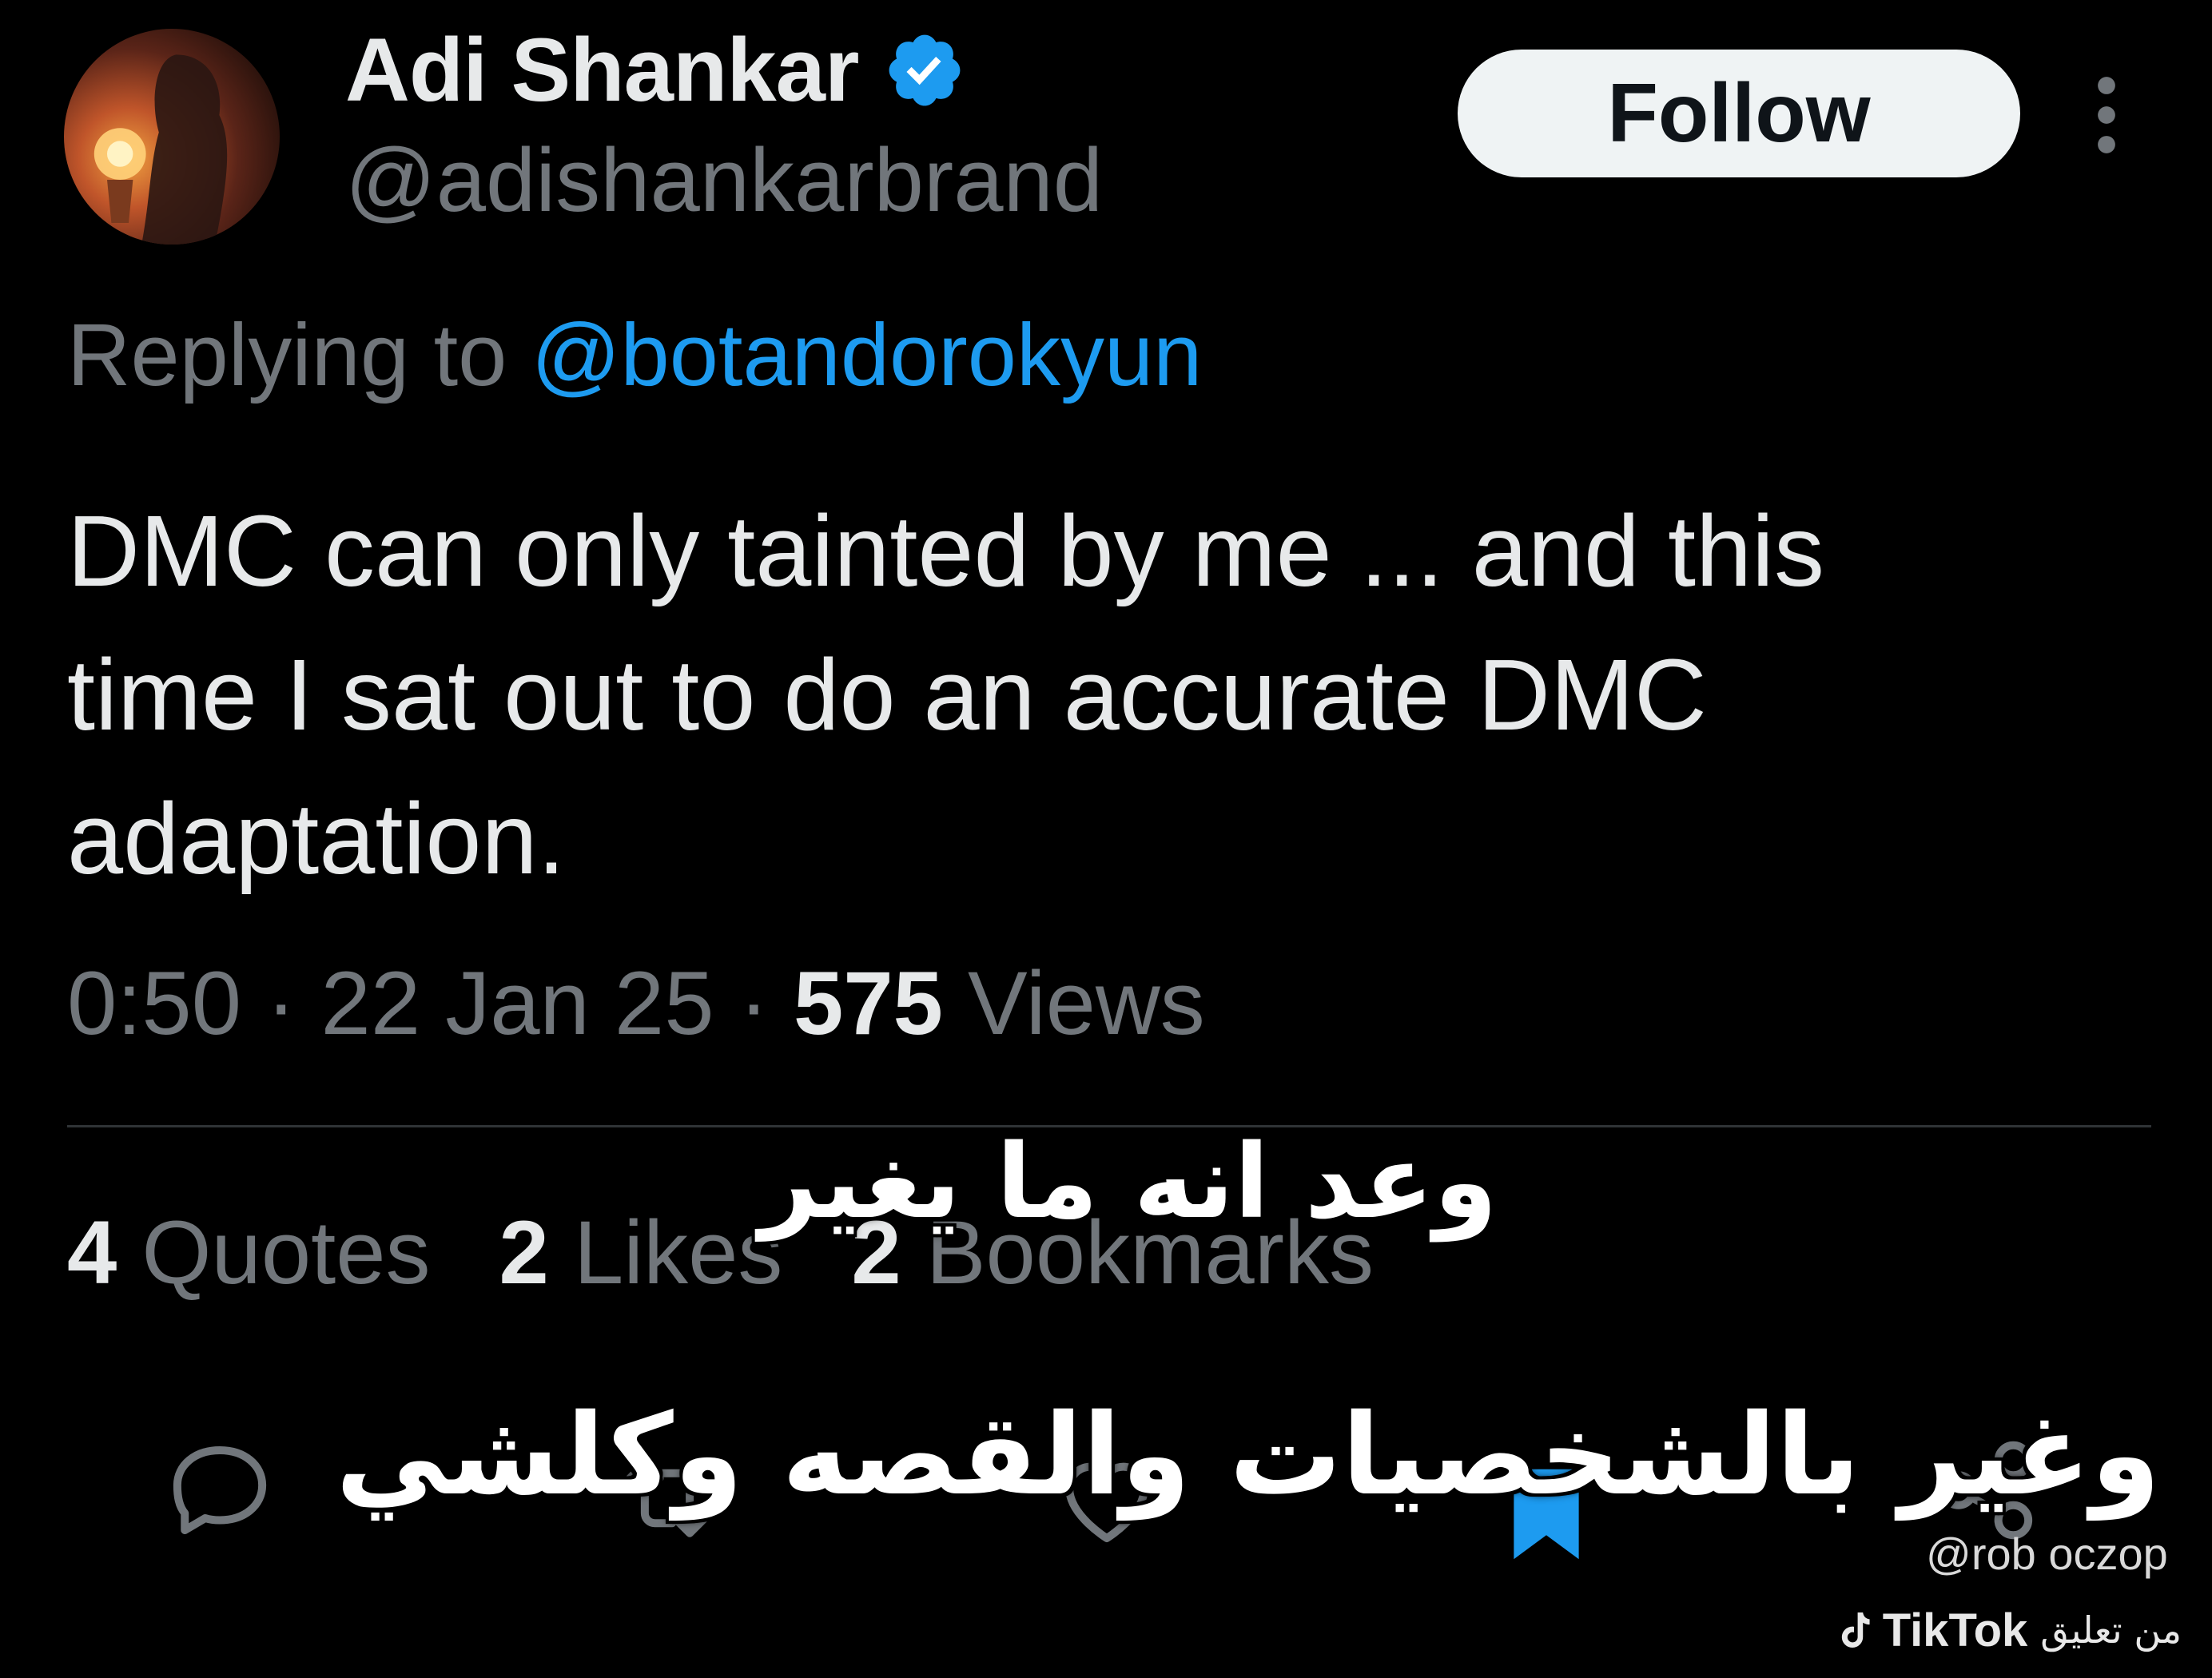  I want to click on avatar-image, so click(160, 149).